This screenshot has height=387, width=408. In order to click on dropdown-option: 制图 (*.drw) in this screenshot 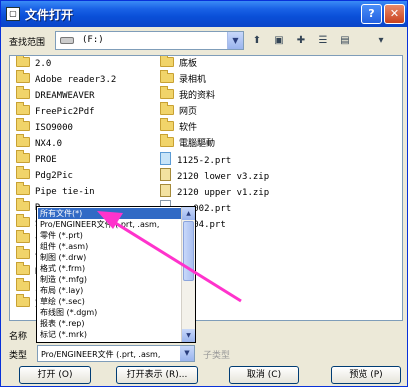, I will do `click(110, 257)`.